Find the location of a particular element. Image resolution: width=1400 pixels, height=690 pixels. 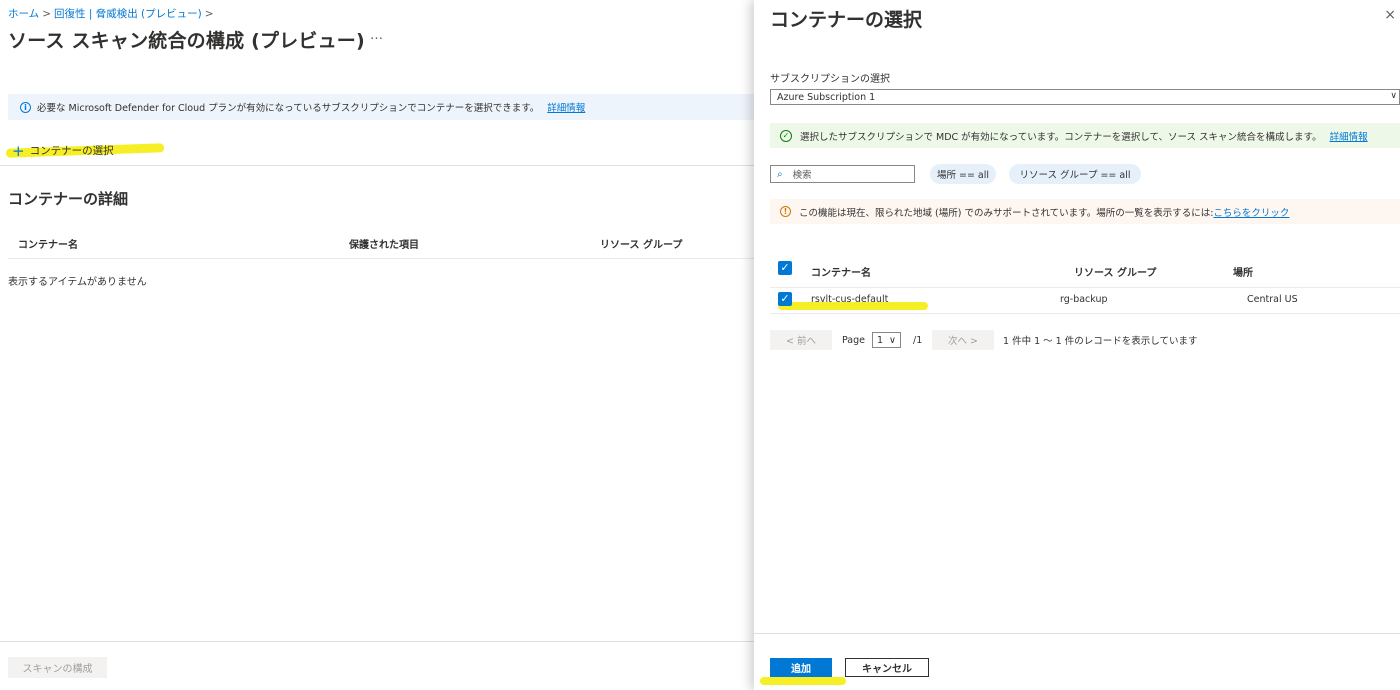

breadcrumb: ホーム > 回復性 | 脅威検出 (プレビュー) > is located at coordinates (112, 13).